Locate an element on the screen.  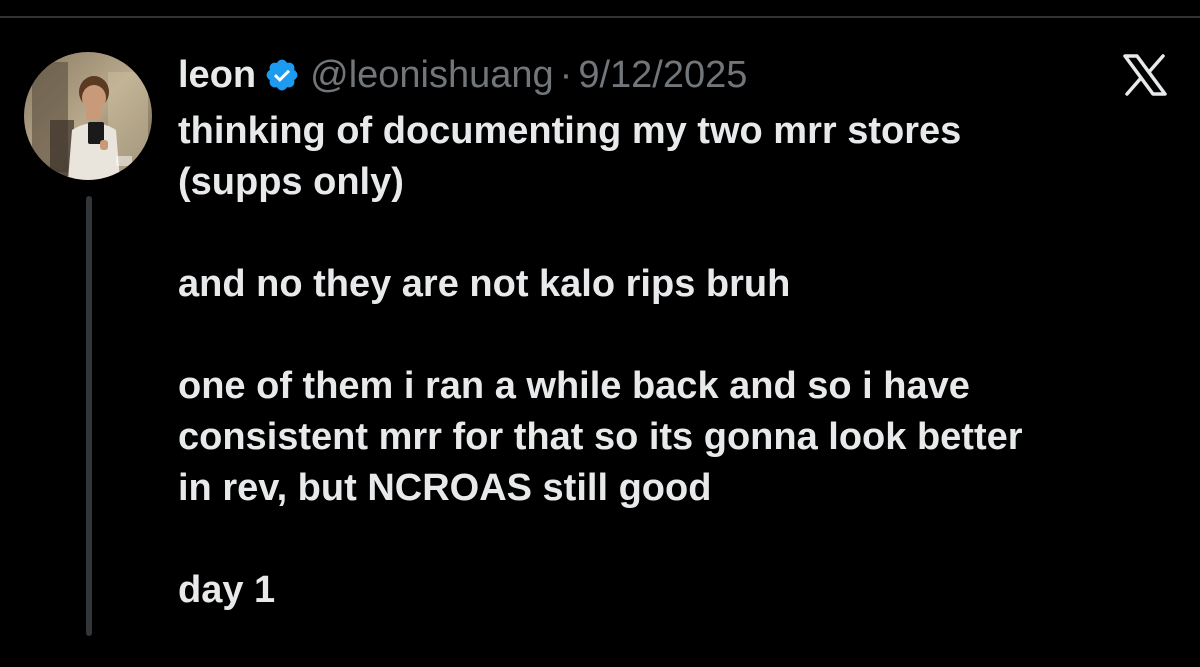
verified-badge-icon is located at coordinates (282, 75).